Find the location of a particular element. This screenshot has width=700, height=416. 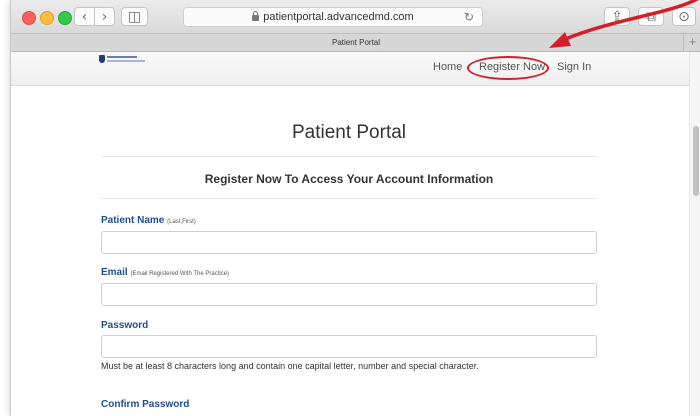

scrollbar-thumb is located at coordinates (696, 161).